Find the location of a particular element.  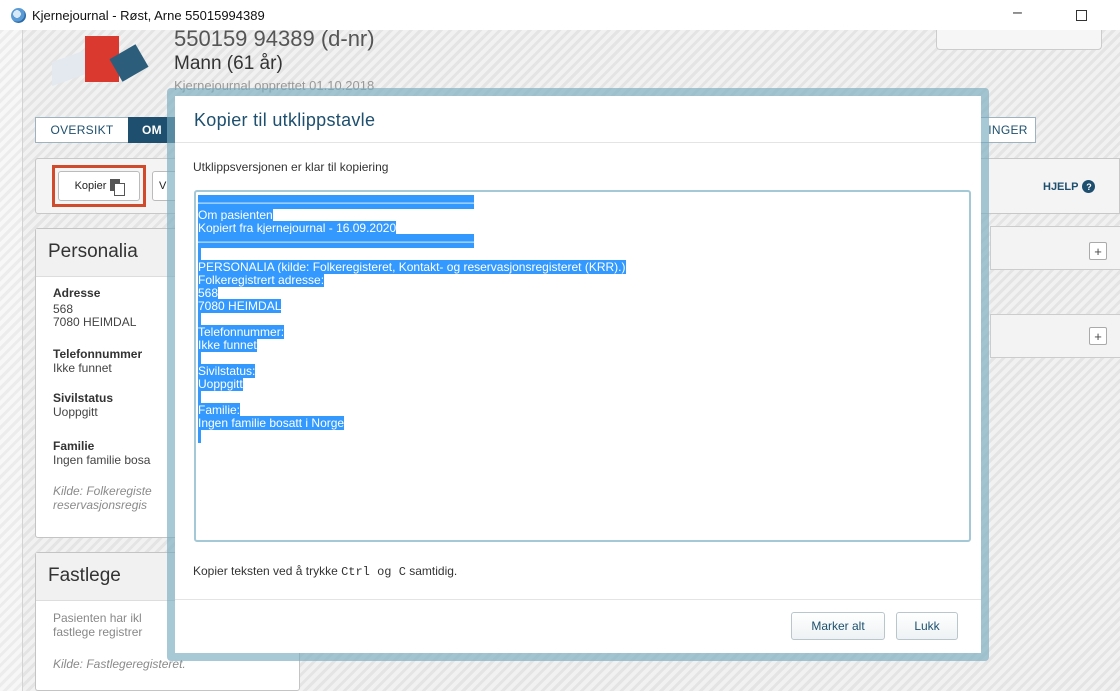

clipboard-line-text: Uoppgitt is located at coordinates (220, 384).